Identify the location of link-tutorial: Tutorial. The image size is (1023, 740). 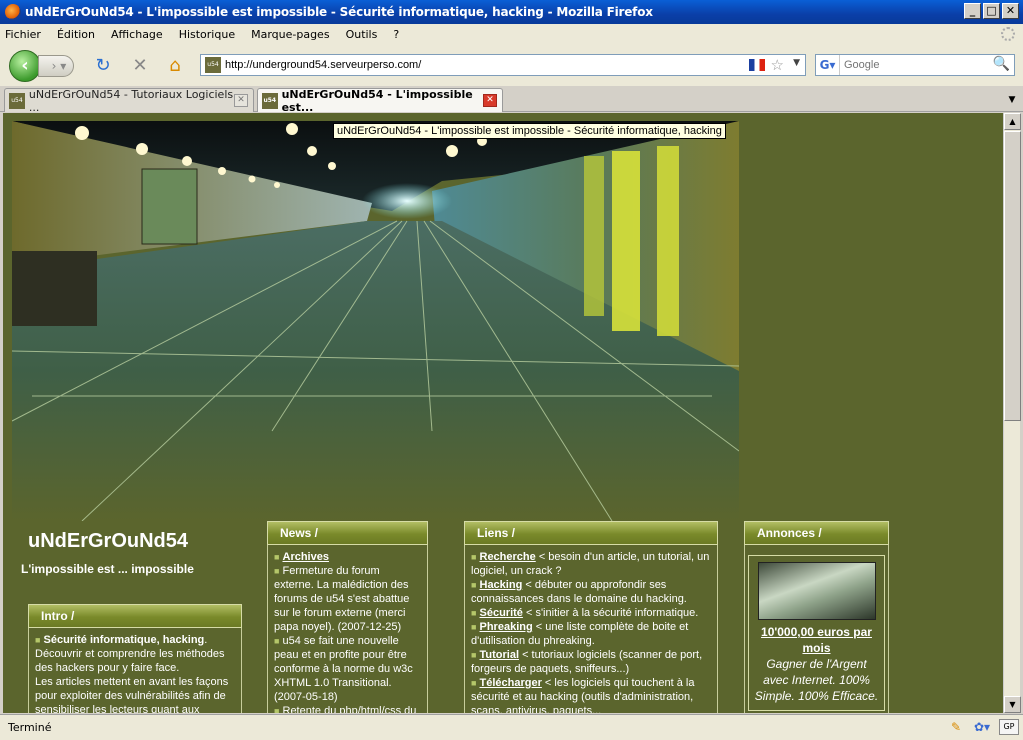
(500, 655).